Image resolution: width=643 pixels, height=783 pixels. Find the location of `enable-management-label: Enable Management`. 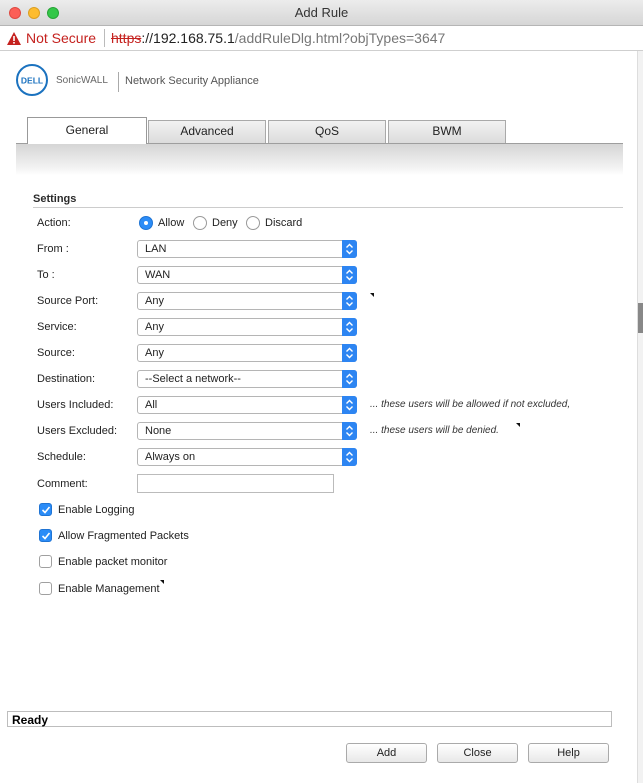

enable-management-label: Enable Management is located at coordinates (109, 589).